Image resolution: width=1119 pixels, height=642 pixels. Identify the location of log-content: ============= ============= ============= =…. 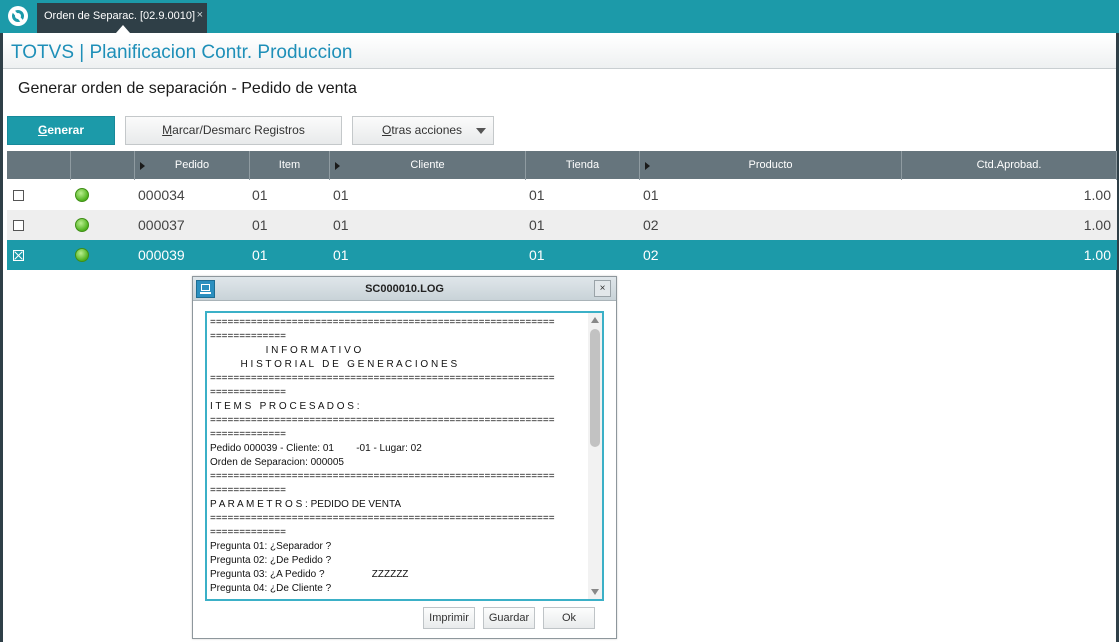
(400, 456).